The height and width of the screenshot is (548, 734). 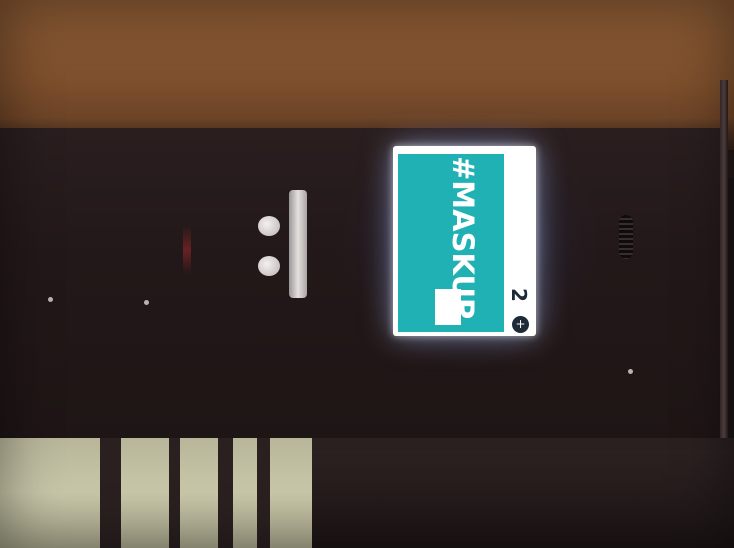 I want to click on counter-value: 2, so click(x=519, y=295).